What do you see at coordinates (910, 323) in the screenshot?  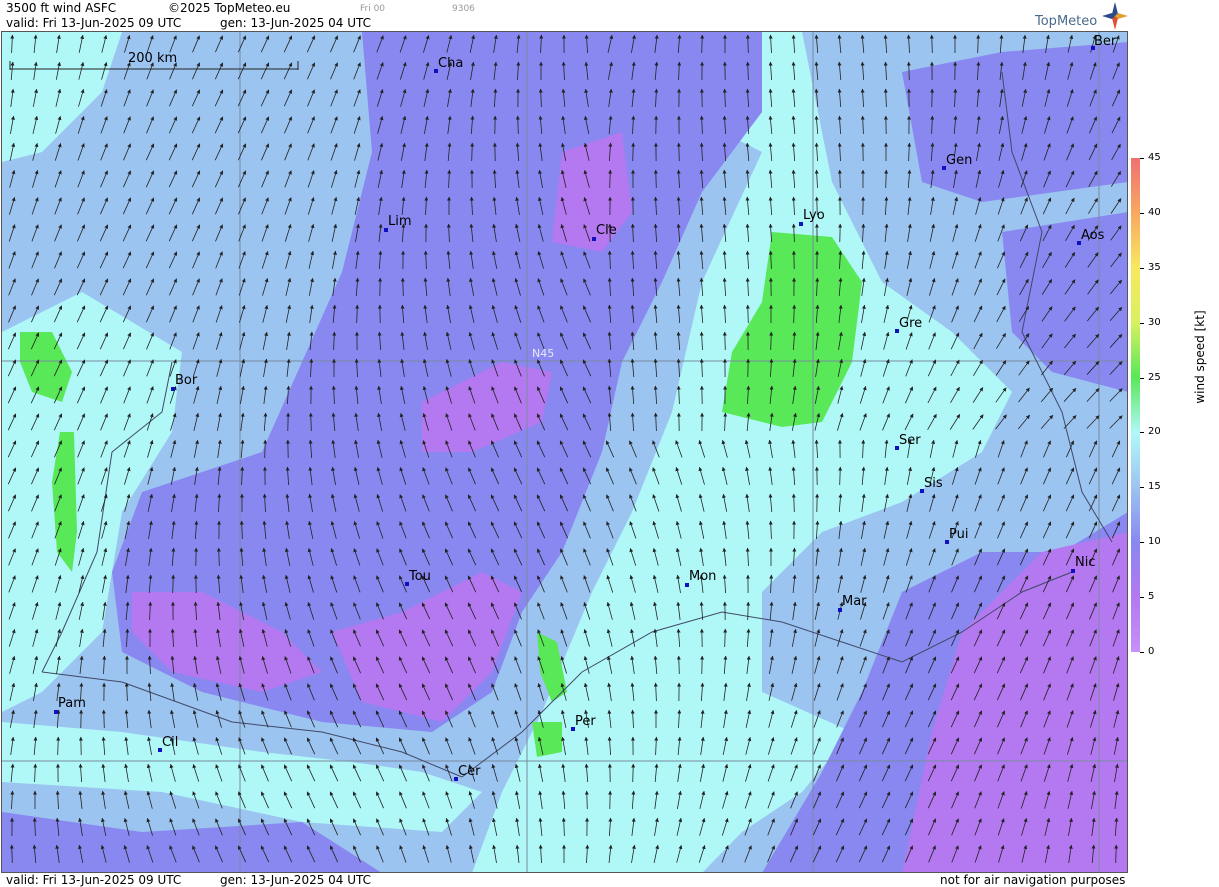 I see `city-label-gre: Gre` at bounding box center [910, 323].